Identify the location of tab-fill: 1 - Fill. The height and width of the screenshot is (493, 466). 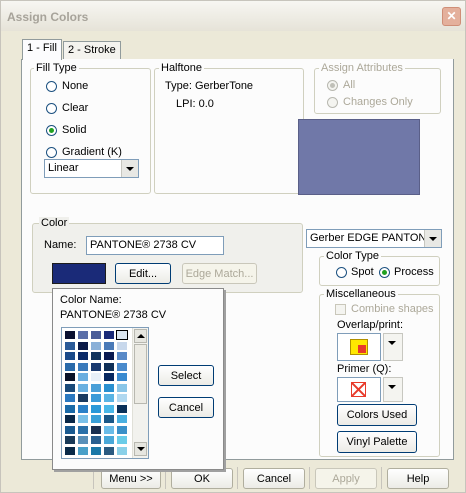
(42, 49).